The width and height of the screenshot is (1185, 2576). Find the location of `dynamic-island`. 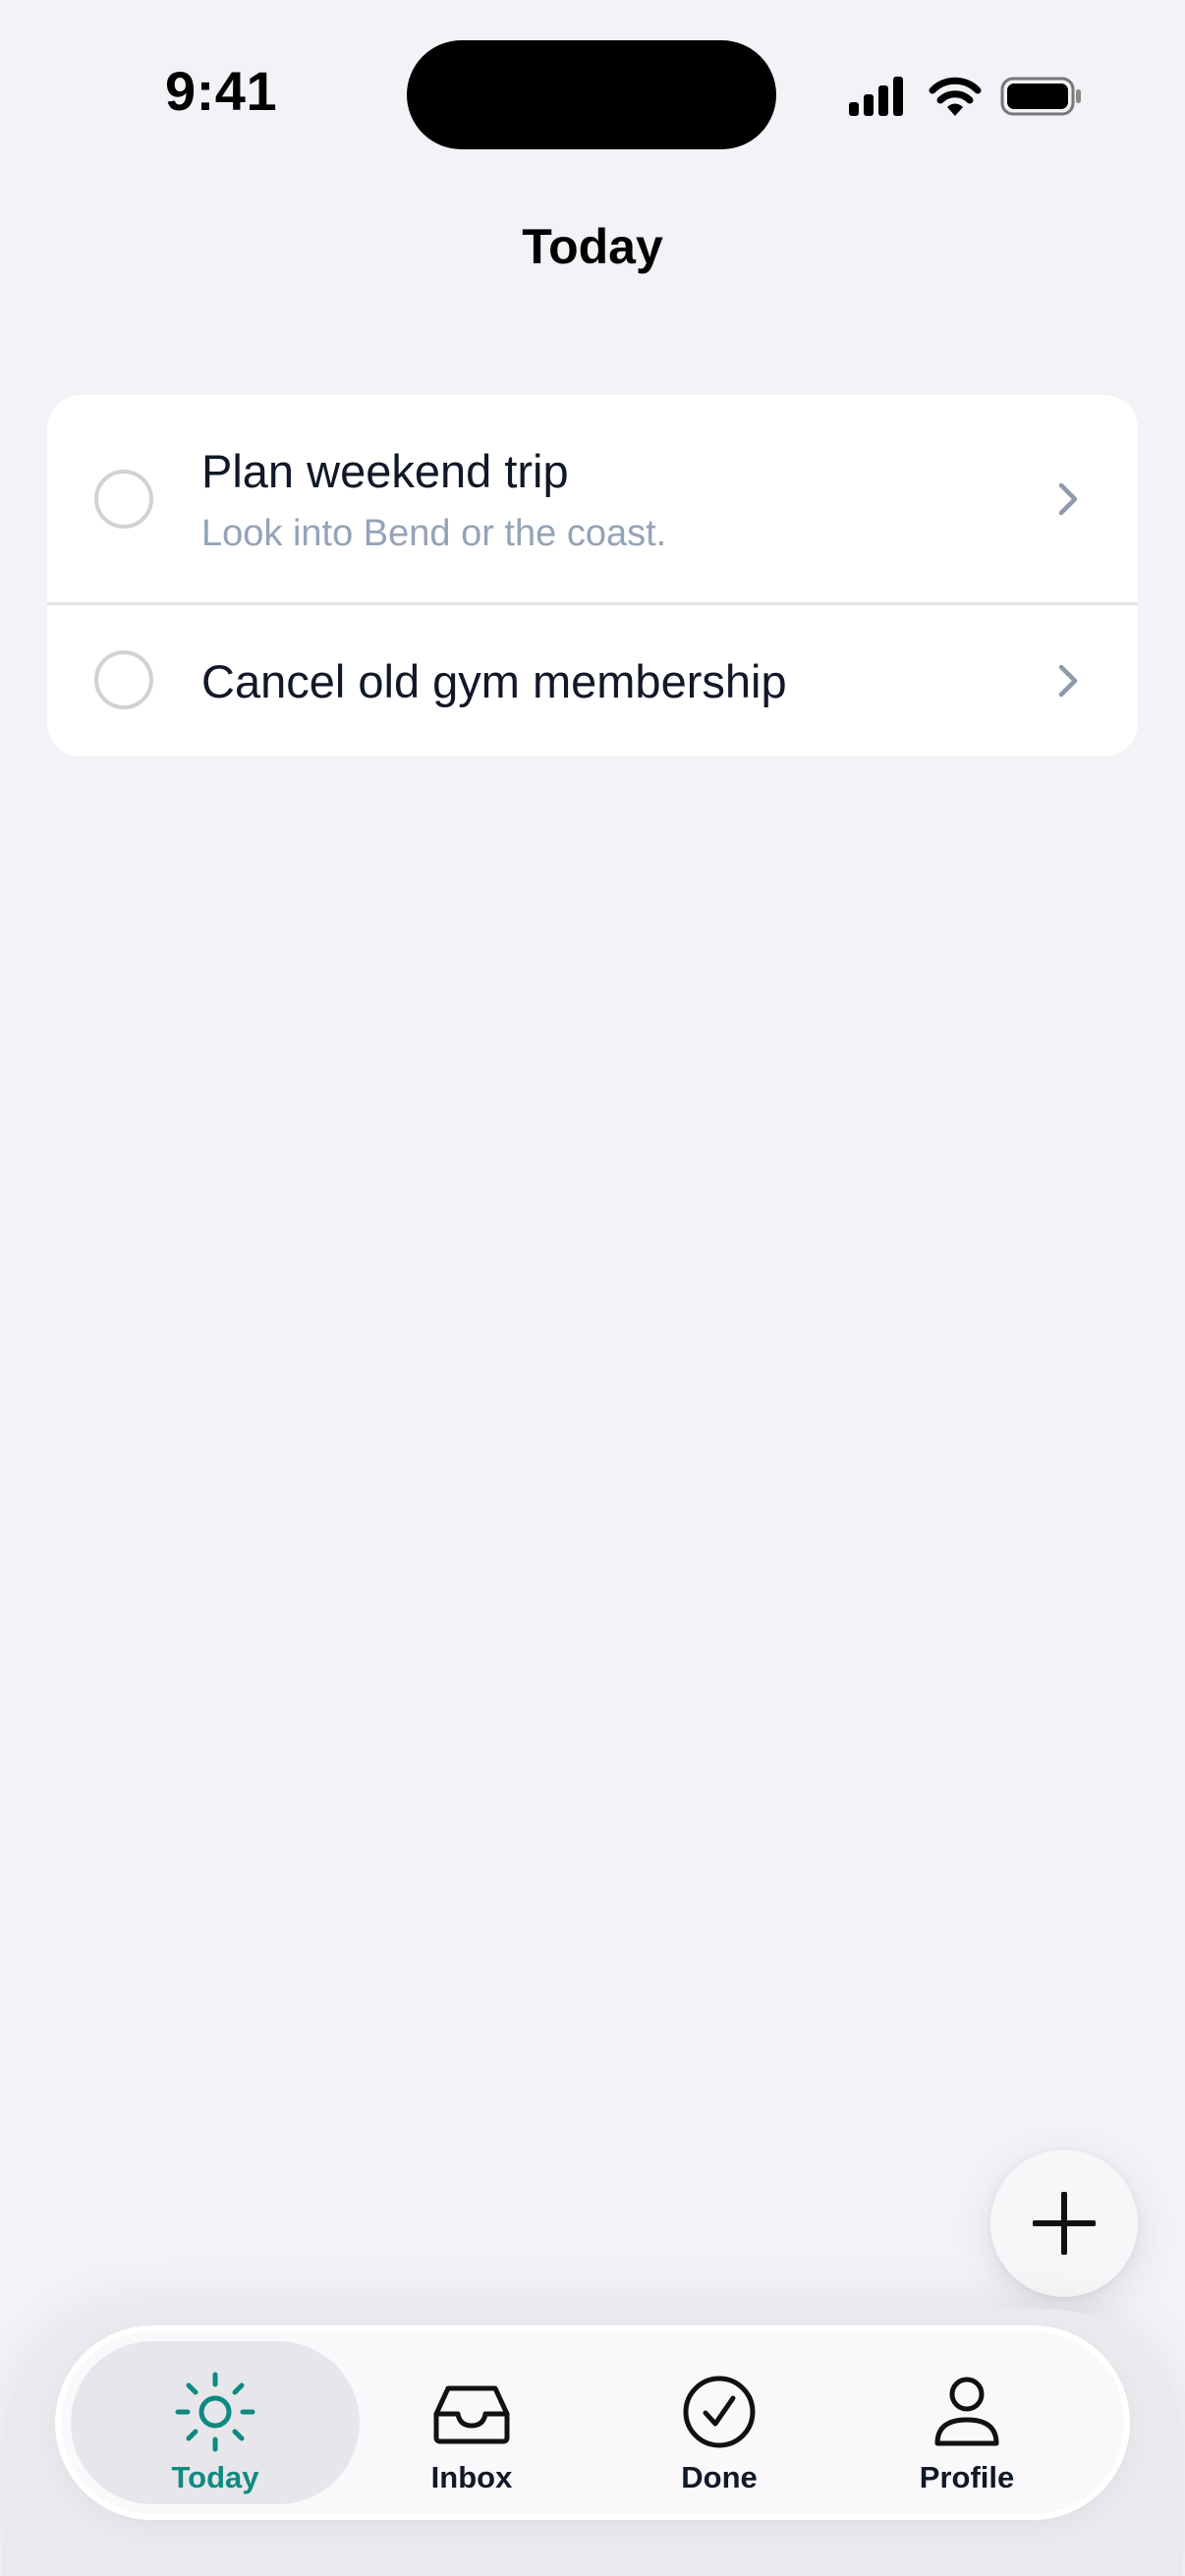

dynamic-island is located at coordinates (592, 94).